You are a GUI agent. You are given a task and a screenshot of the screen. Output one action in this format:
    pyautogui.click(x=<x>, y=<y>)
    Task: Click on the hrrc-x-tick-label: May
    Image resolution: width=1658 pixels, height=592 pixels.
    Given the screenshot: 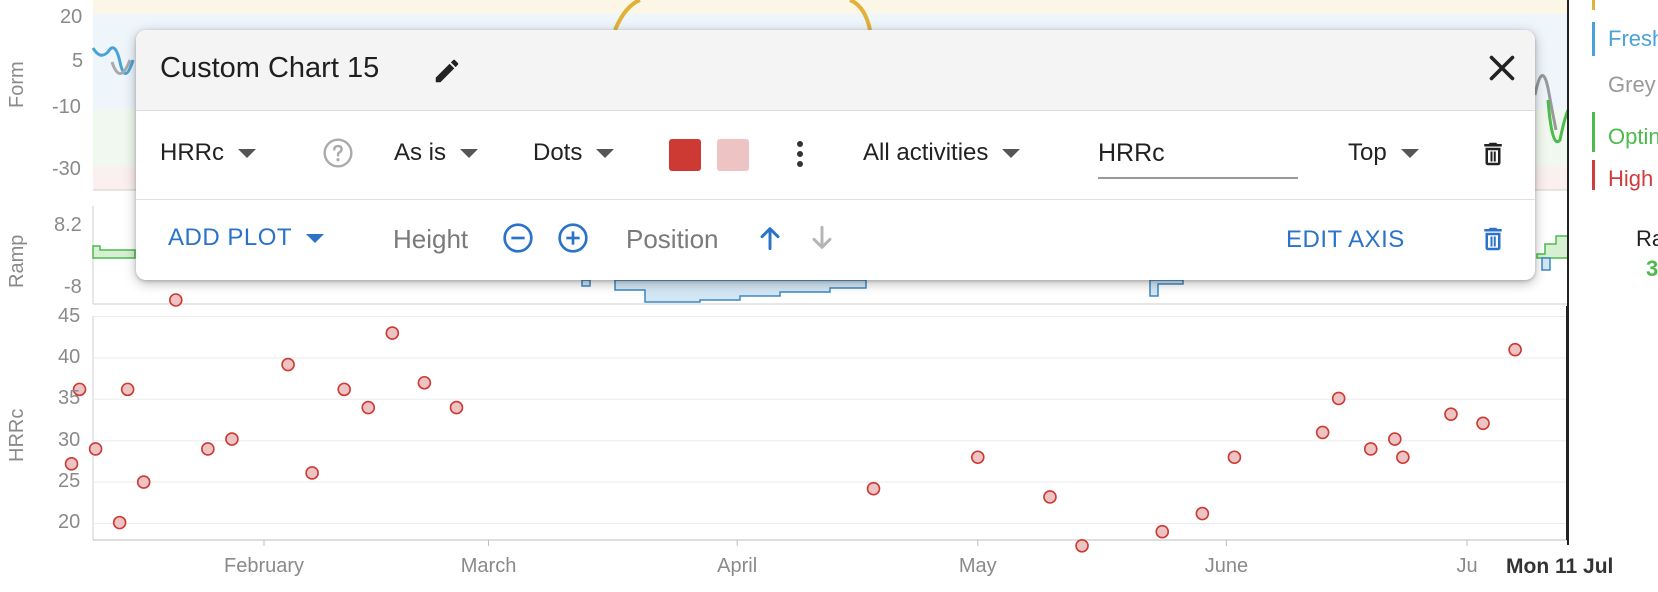 What is the action you would take?
    pyautogui.click(x=977, y=566)
    